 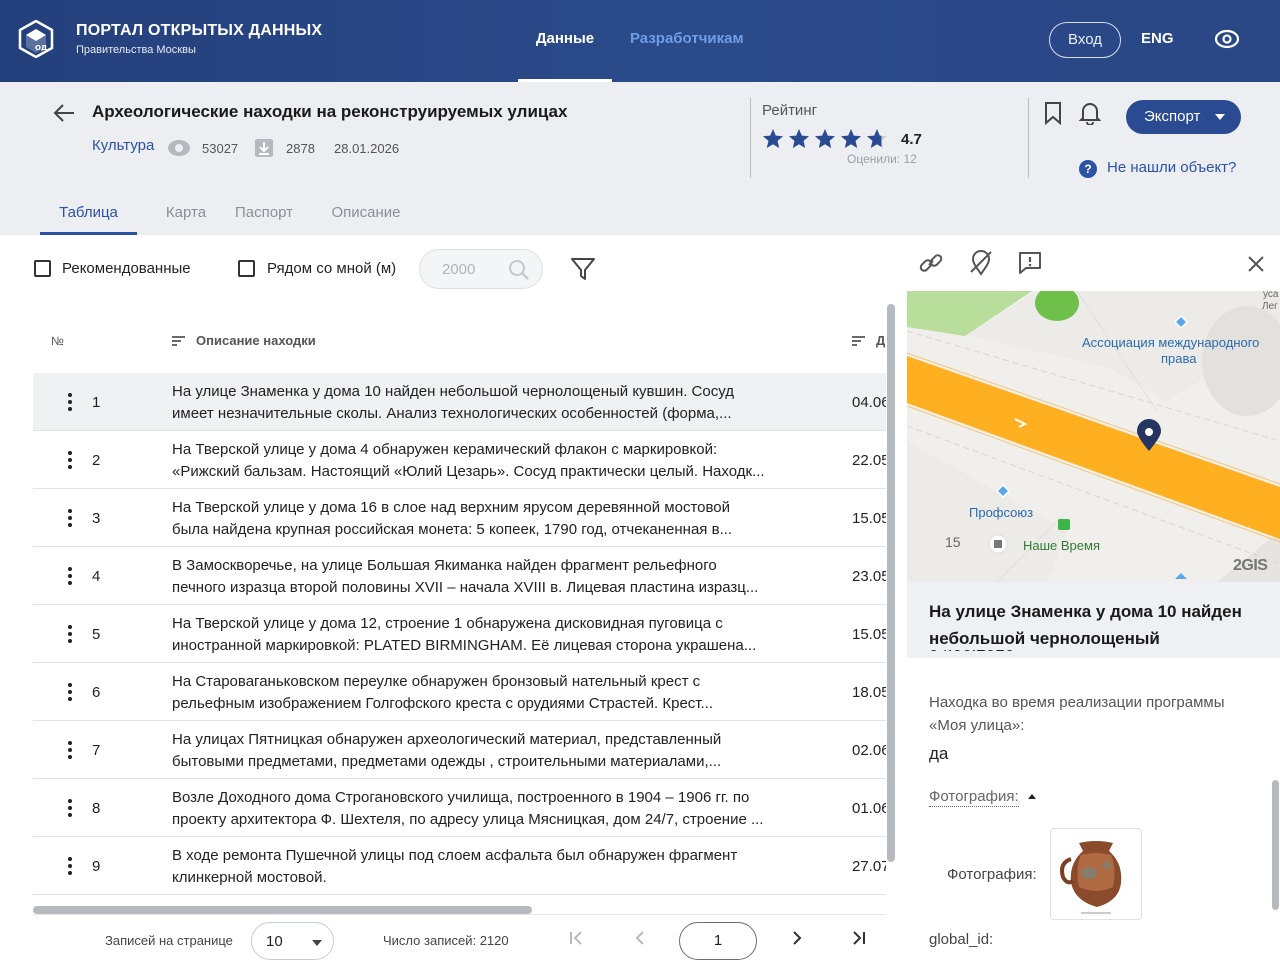 What do you see at coordinates (274, 941) in the screenshot?
I see `per-page-value: 10` at bounding box center [274, 941].